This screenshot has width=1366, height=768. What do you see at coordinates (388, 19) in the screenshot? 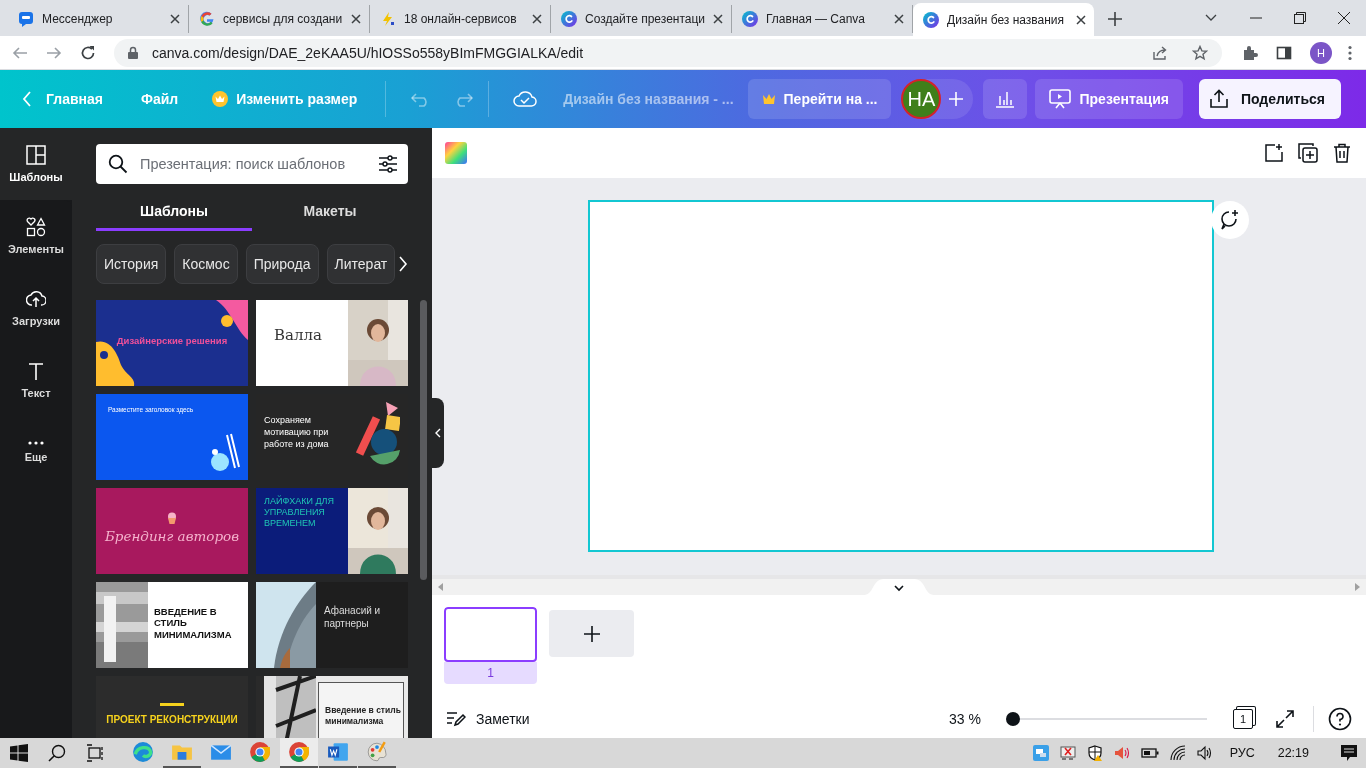
I see `lightning-icon` at bounding box center [388, 19].